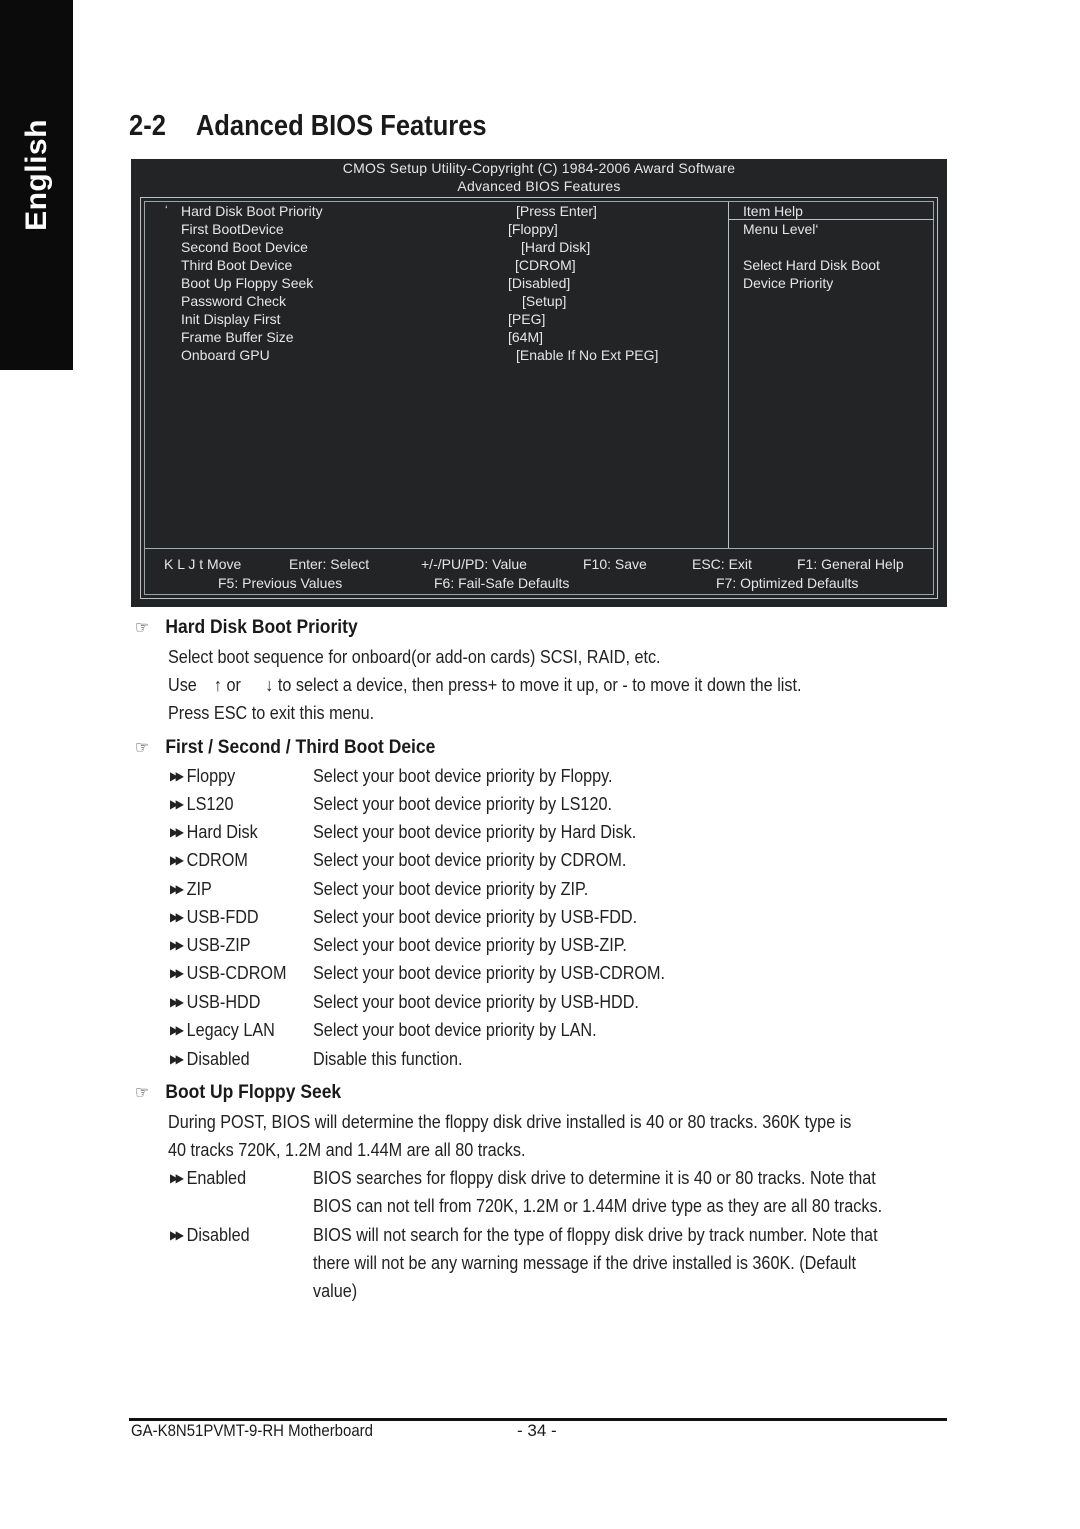 This screenshot has height=1529, width=1080. I want to click on bios-item-onboard-gpu: Onboard GPU, so click(225, 355).